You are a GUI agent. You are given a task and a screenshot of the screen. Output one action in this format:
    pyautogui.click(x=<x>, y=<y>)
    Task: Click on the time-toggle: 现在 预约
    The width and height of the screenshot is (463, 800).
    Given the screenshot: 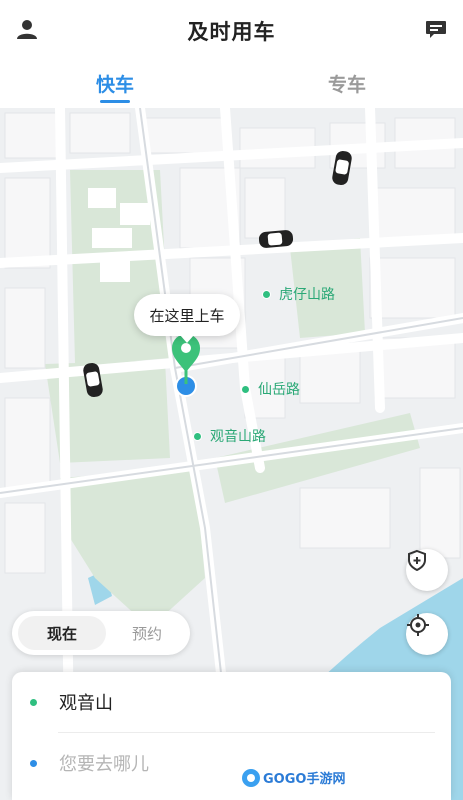 What is the action you would take?
    pyautogui.click(x=101, y=633)
    